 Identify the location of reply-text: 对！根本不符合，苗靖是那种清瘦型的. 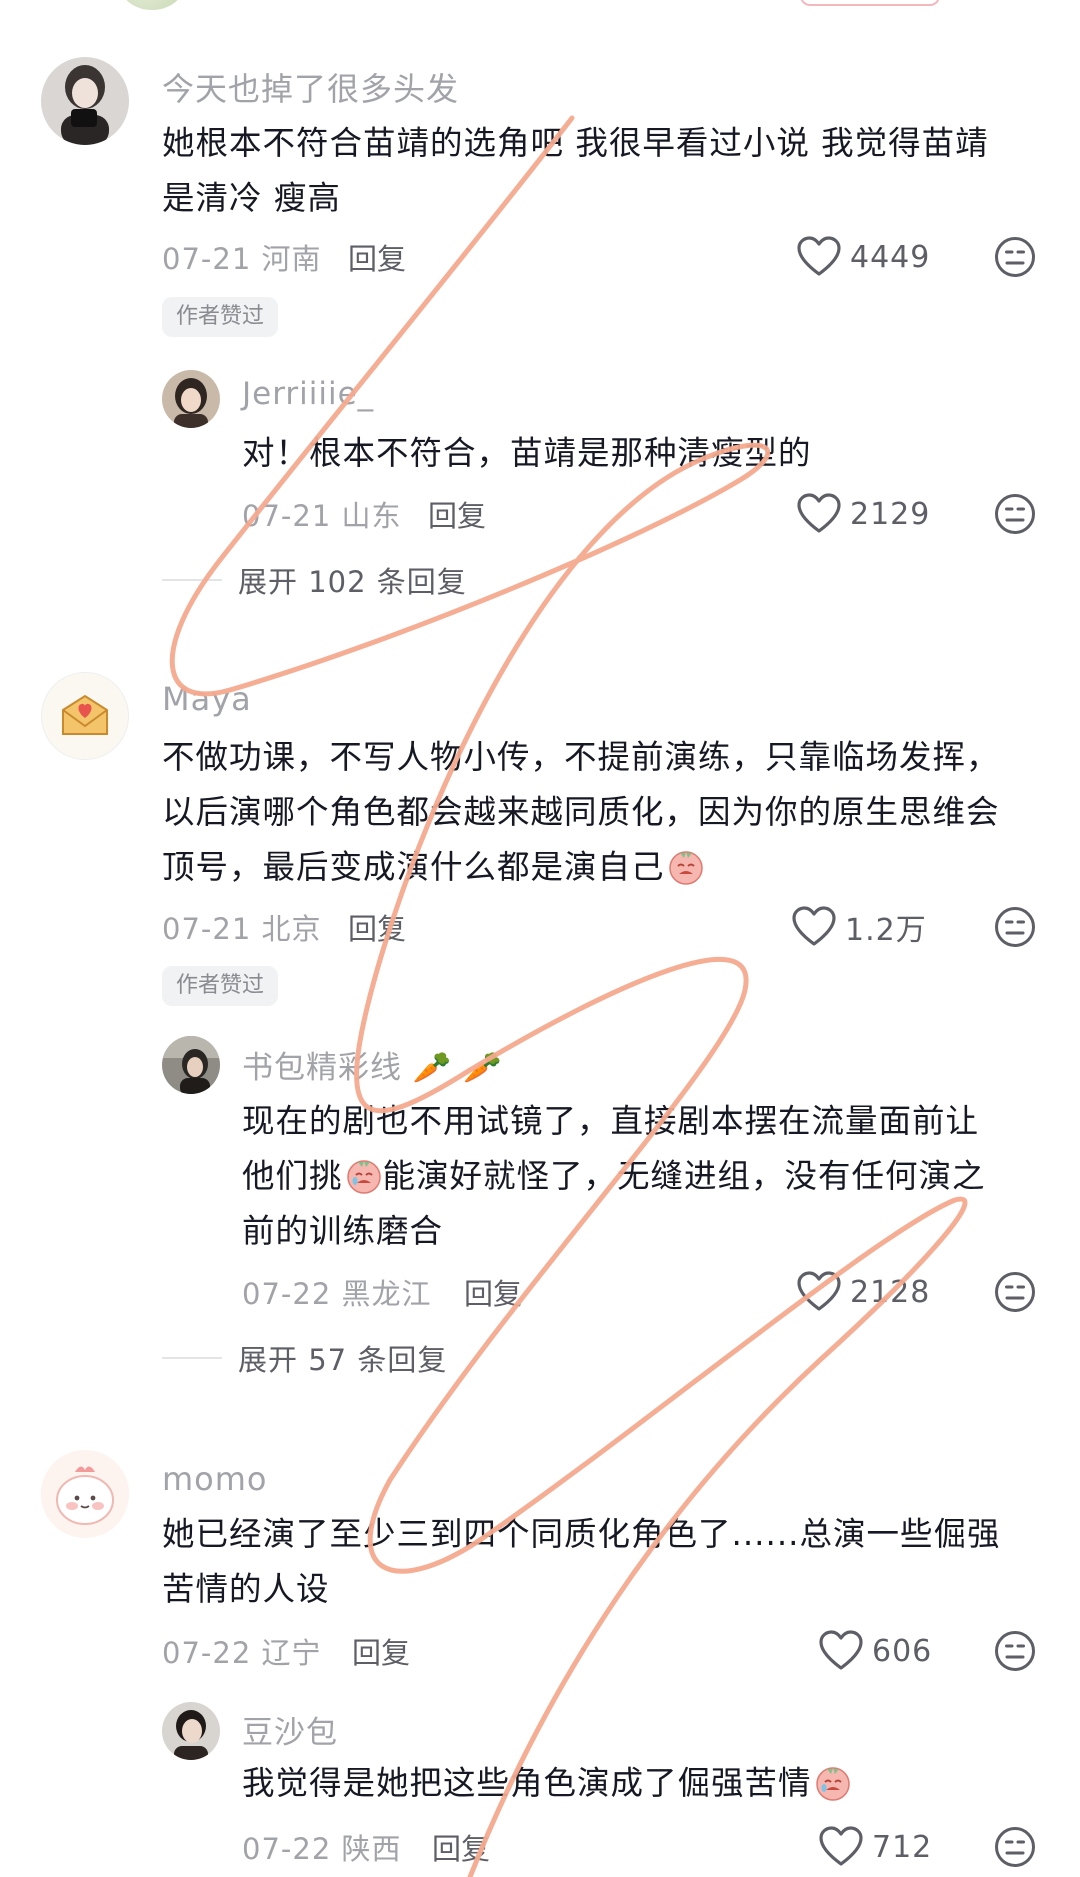
(642, 453).